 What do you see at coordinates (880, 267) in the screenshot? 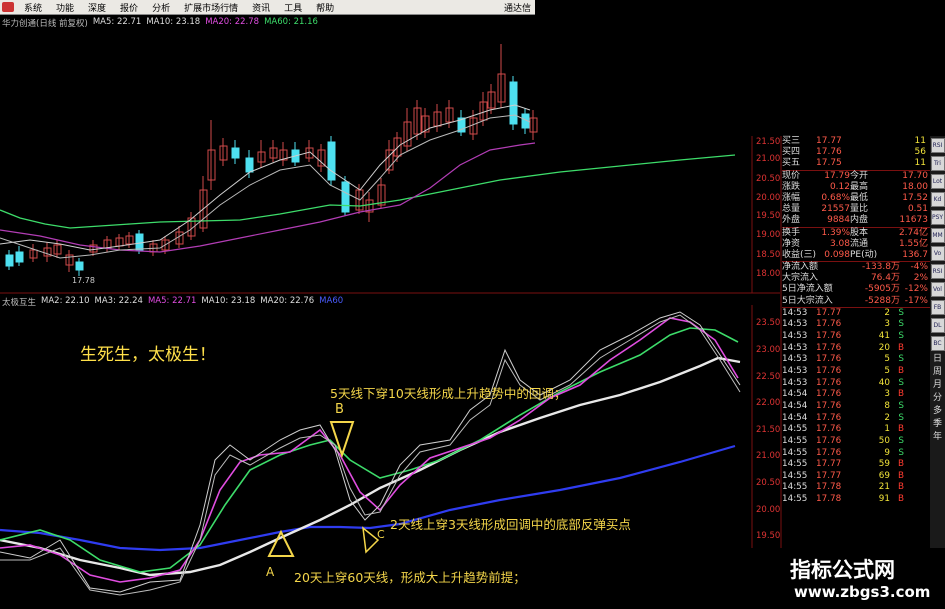
I see `flow-v: -133.8万` at bounding box center [880, 267].